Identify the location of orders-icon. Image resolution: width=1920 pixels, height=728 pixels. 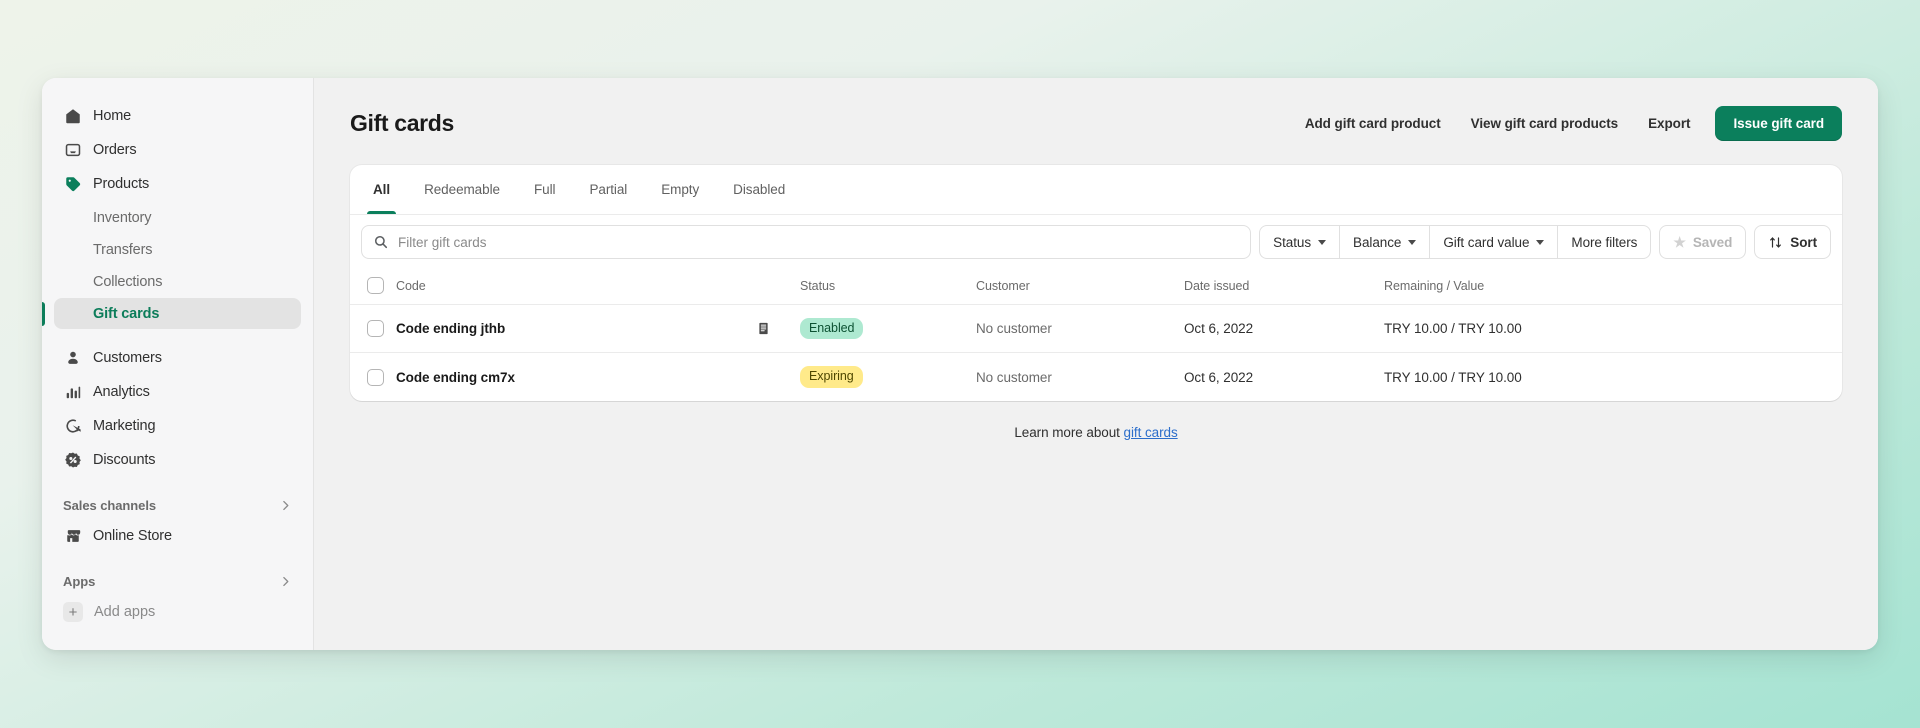
(72, 150).